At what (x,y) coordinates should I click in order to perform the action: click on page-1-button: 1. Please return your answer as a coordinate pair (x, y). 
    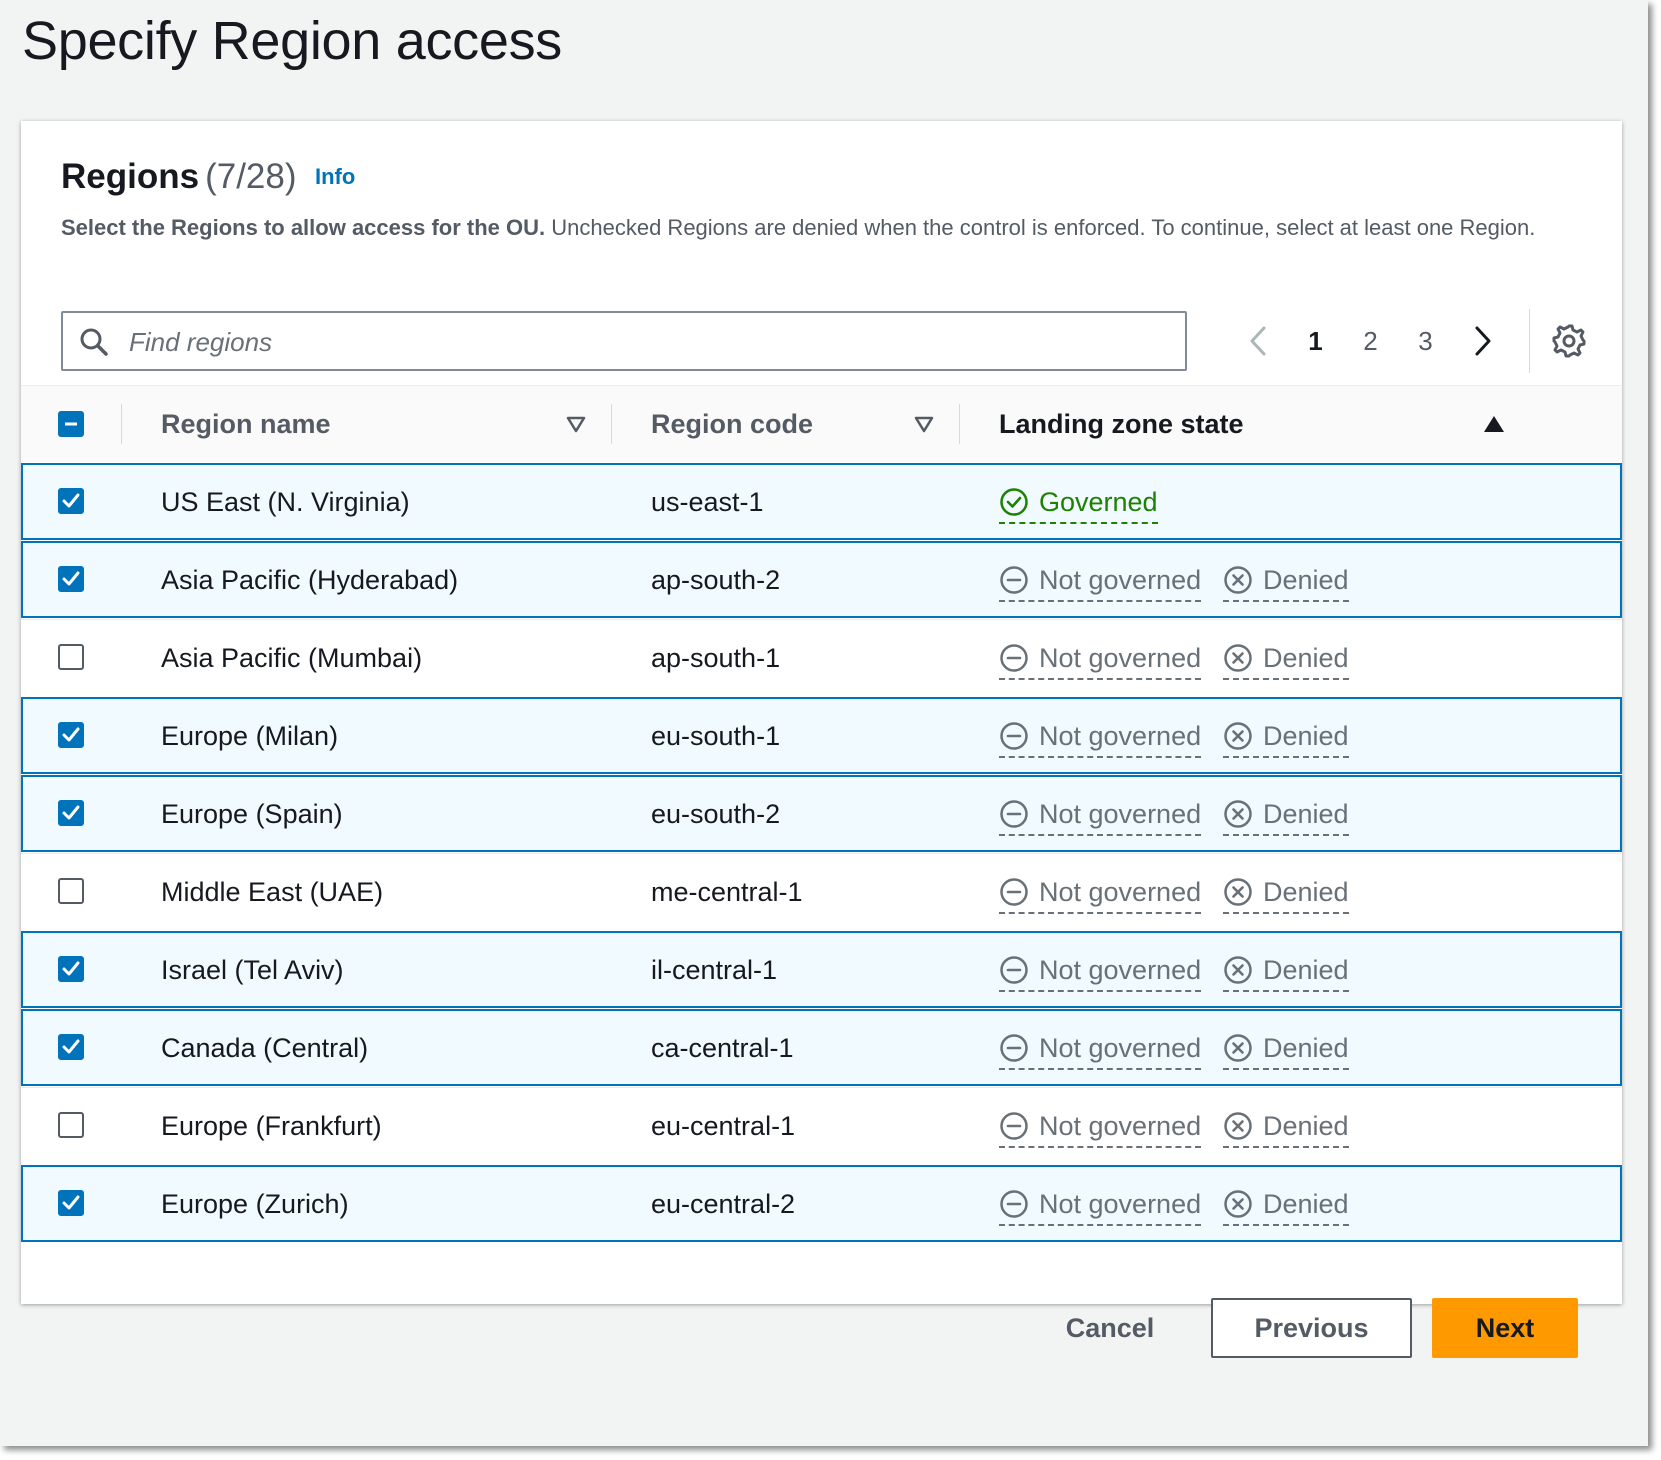
    Looking at the image, I should click on (1315, 341).